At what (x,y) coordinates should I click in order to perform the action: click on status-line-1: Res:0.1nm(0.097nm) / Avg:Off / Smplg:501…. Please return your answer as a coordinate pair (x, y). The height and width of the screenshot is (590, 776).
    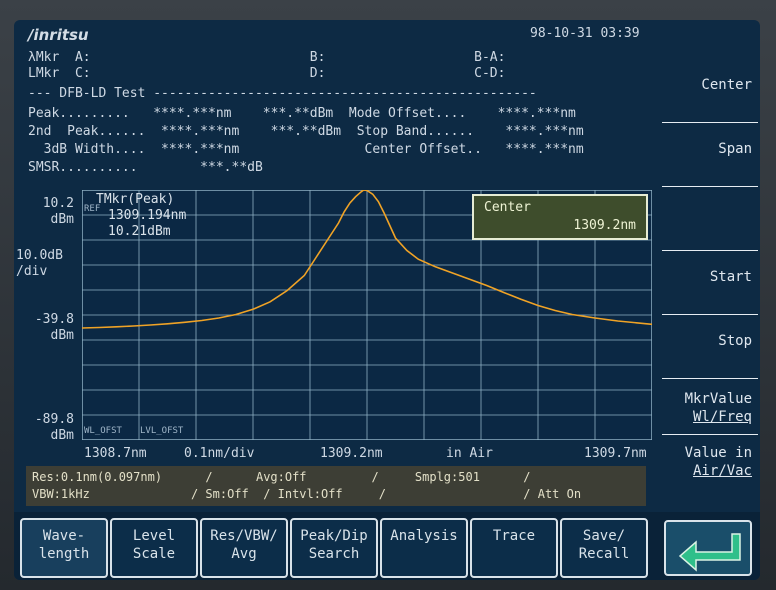
    Looking at the image, I should click on (281, 477).